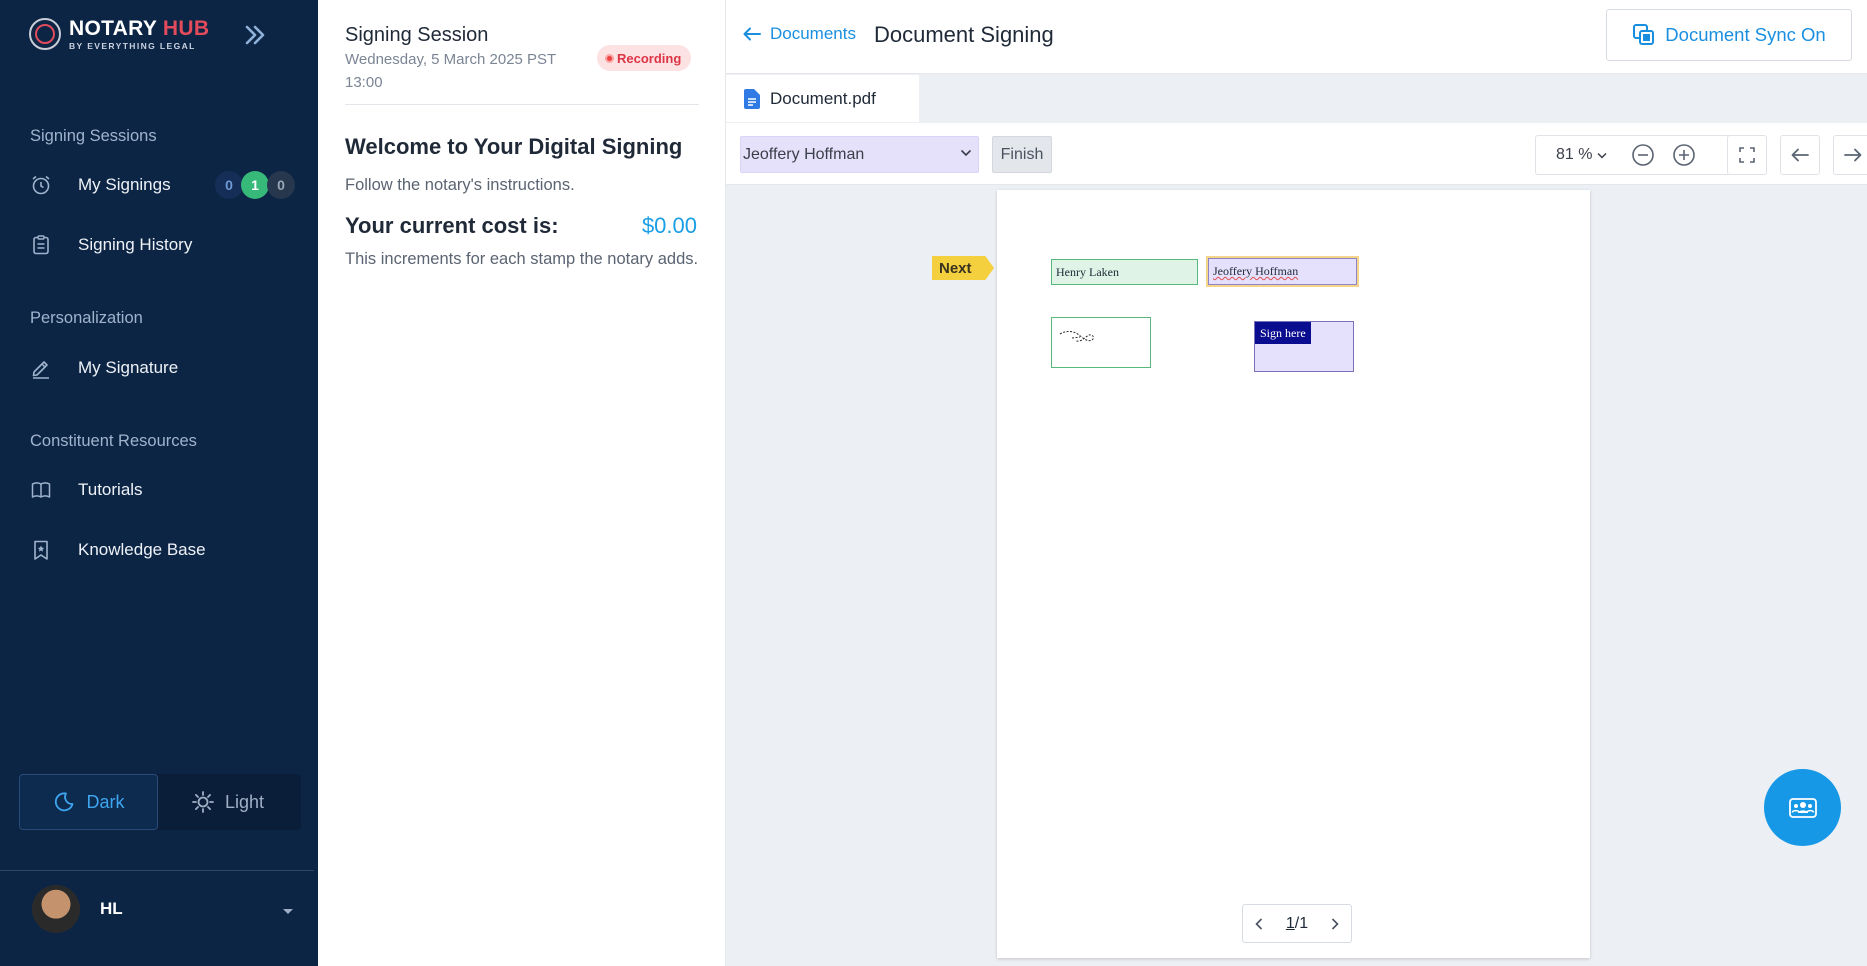  I want to click on zoom-controls: 81 %, so click(1633, 155).